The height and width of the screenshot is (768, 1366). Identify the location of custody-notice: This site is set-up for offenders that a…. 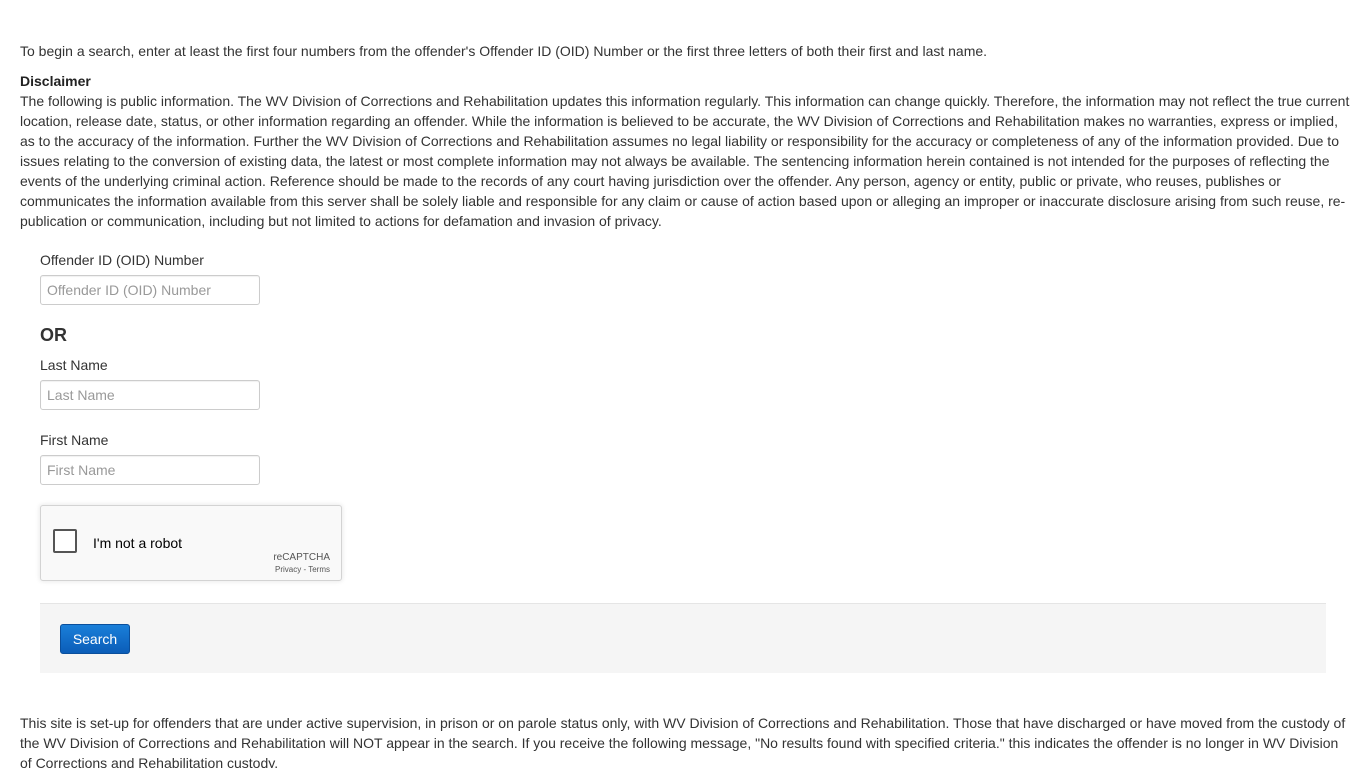
(683, 741).